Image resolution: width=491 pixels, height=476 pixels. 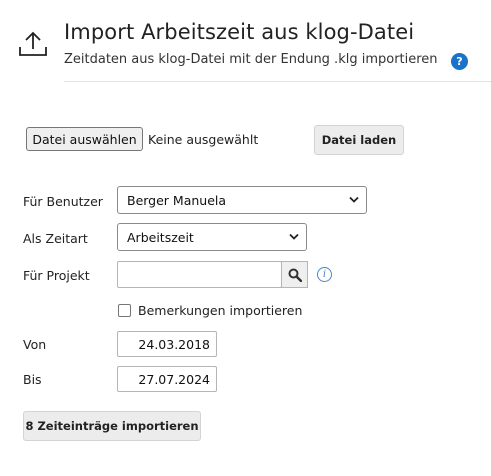 I want to click on time-type-select: Arbeitszeit, so click(x=212, y=237).